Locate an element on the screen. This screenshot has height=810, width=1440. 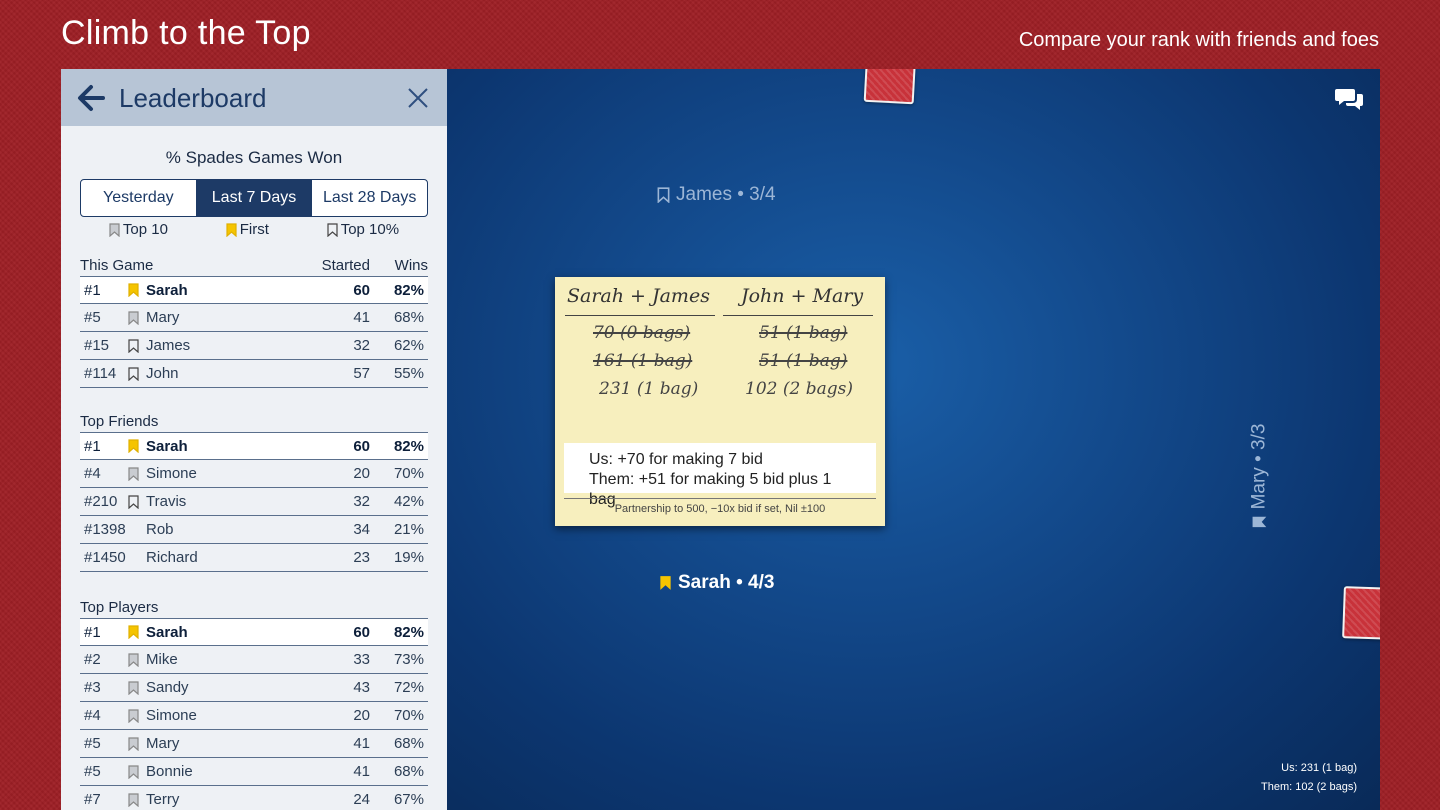
leaderboard-row: #7 Terry 24 67% is located at coordinates (254, 798).